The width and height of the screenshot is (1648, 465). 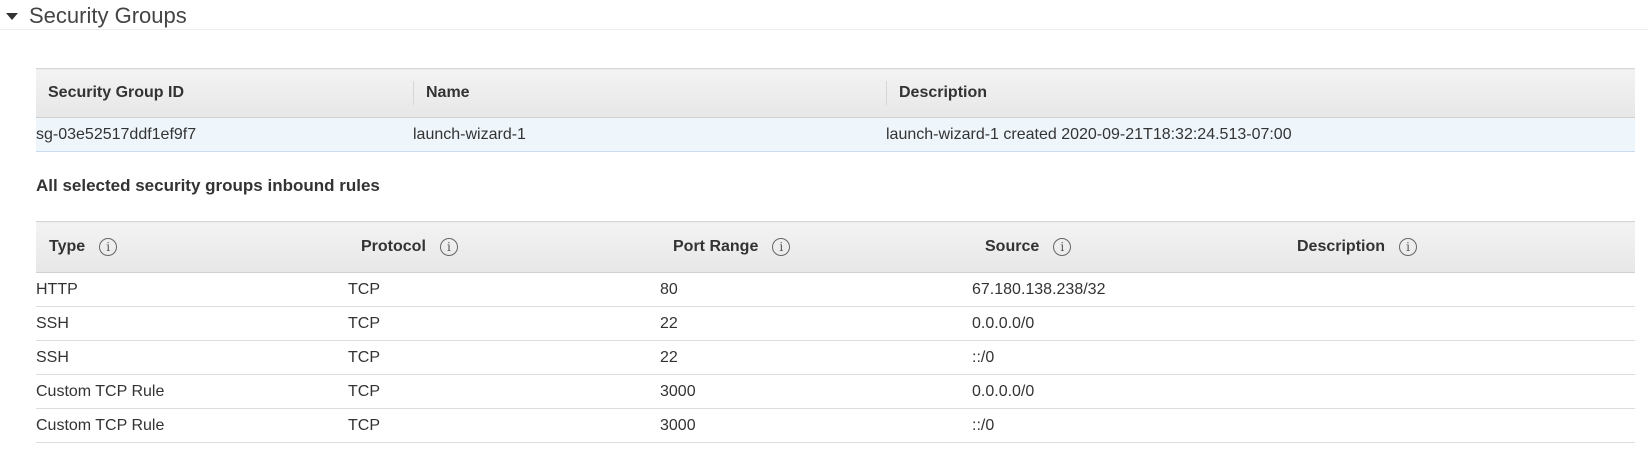 I want to click on section-header: Security Groups, so click(x=824, y=15).